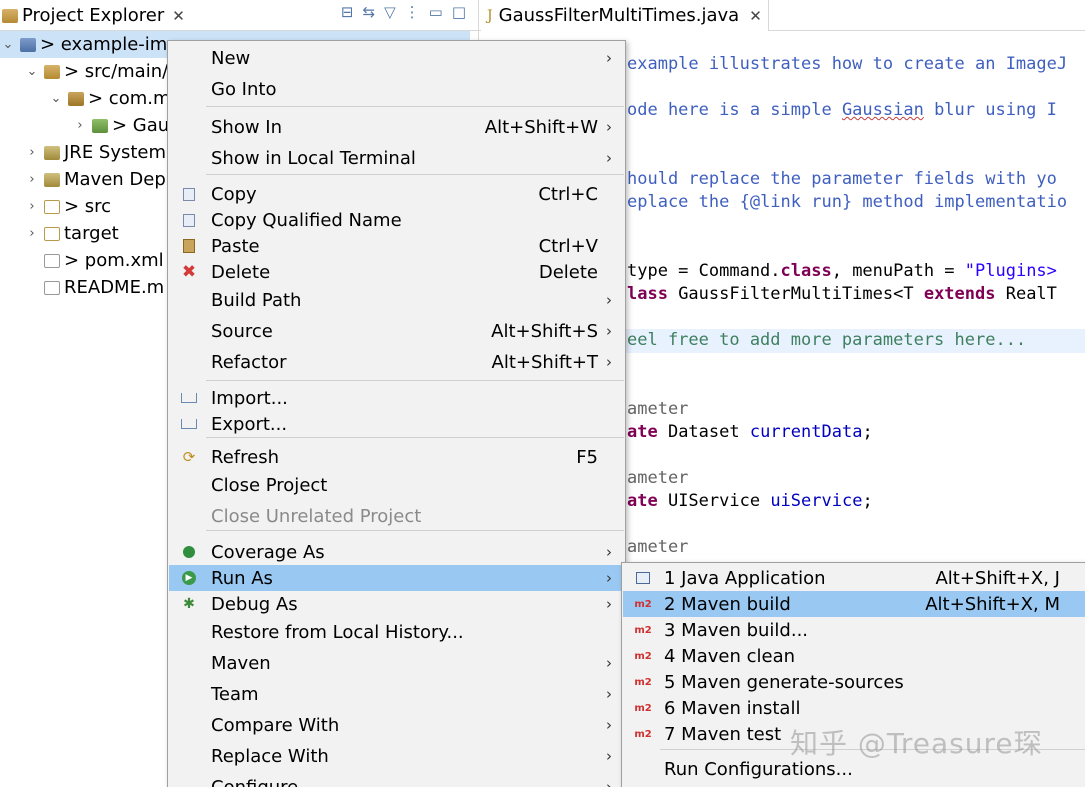 This screenshot has width=1085, height=787. I want to click on menu-item-new: New ›, so click(396, 58).